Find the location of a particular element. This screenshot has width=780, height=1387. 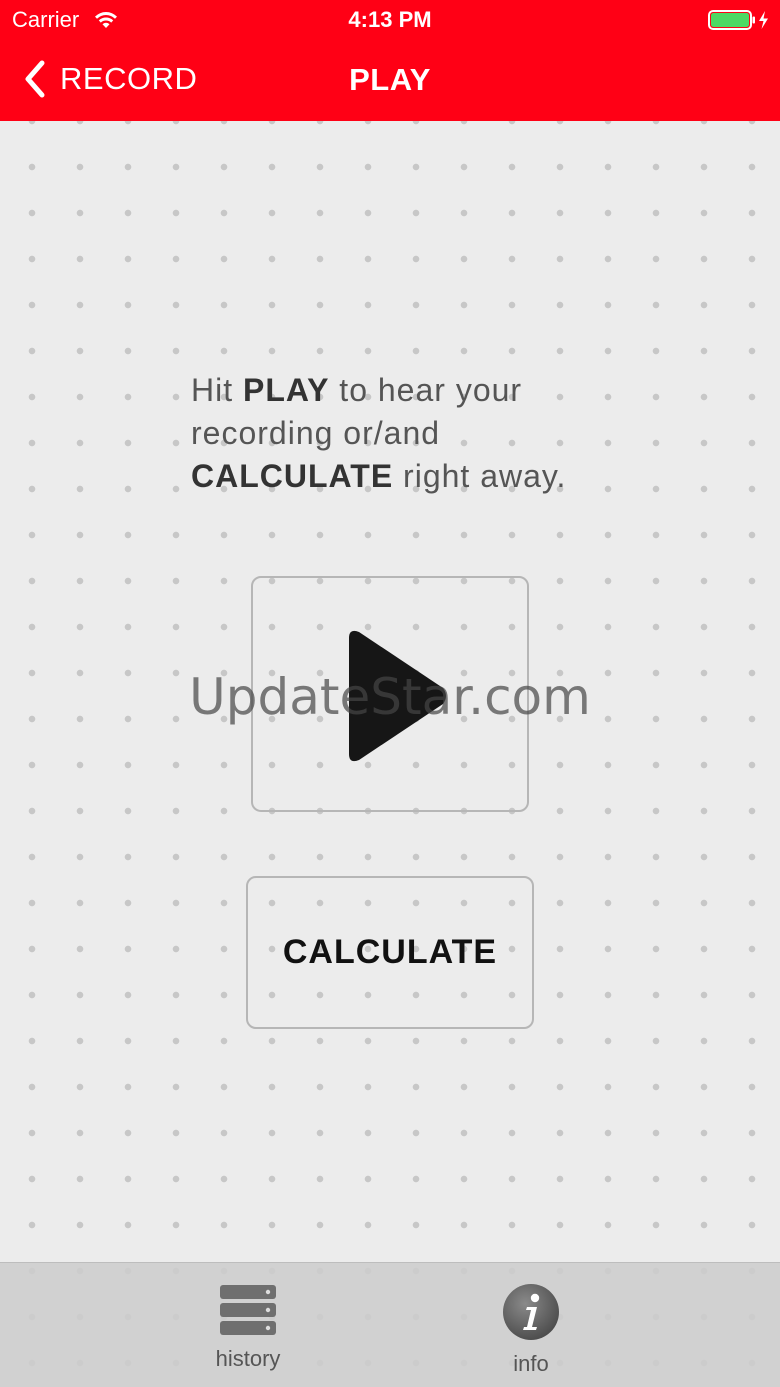

info-icon is located at coordinates (531, 1312).